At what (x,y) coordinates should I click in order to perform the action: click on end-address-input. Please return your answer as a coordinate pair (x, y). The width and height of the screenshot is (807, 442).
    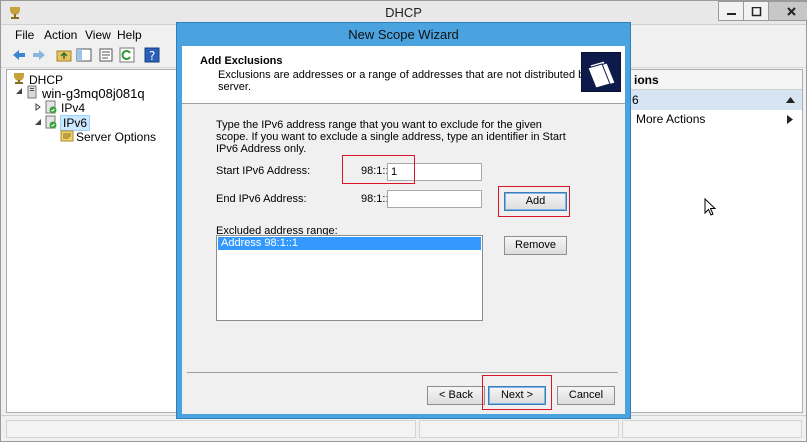
    Looking at the image, I should click on (434, 199).